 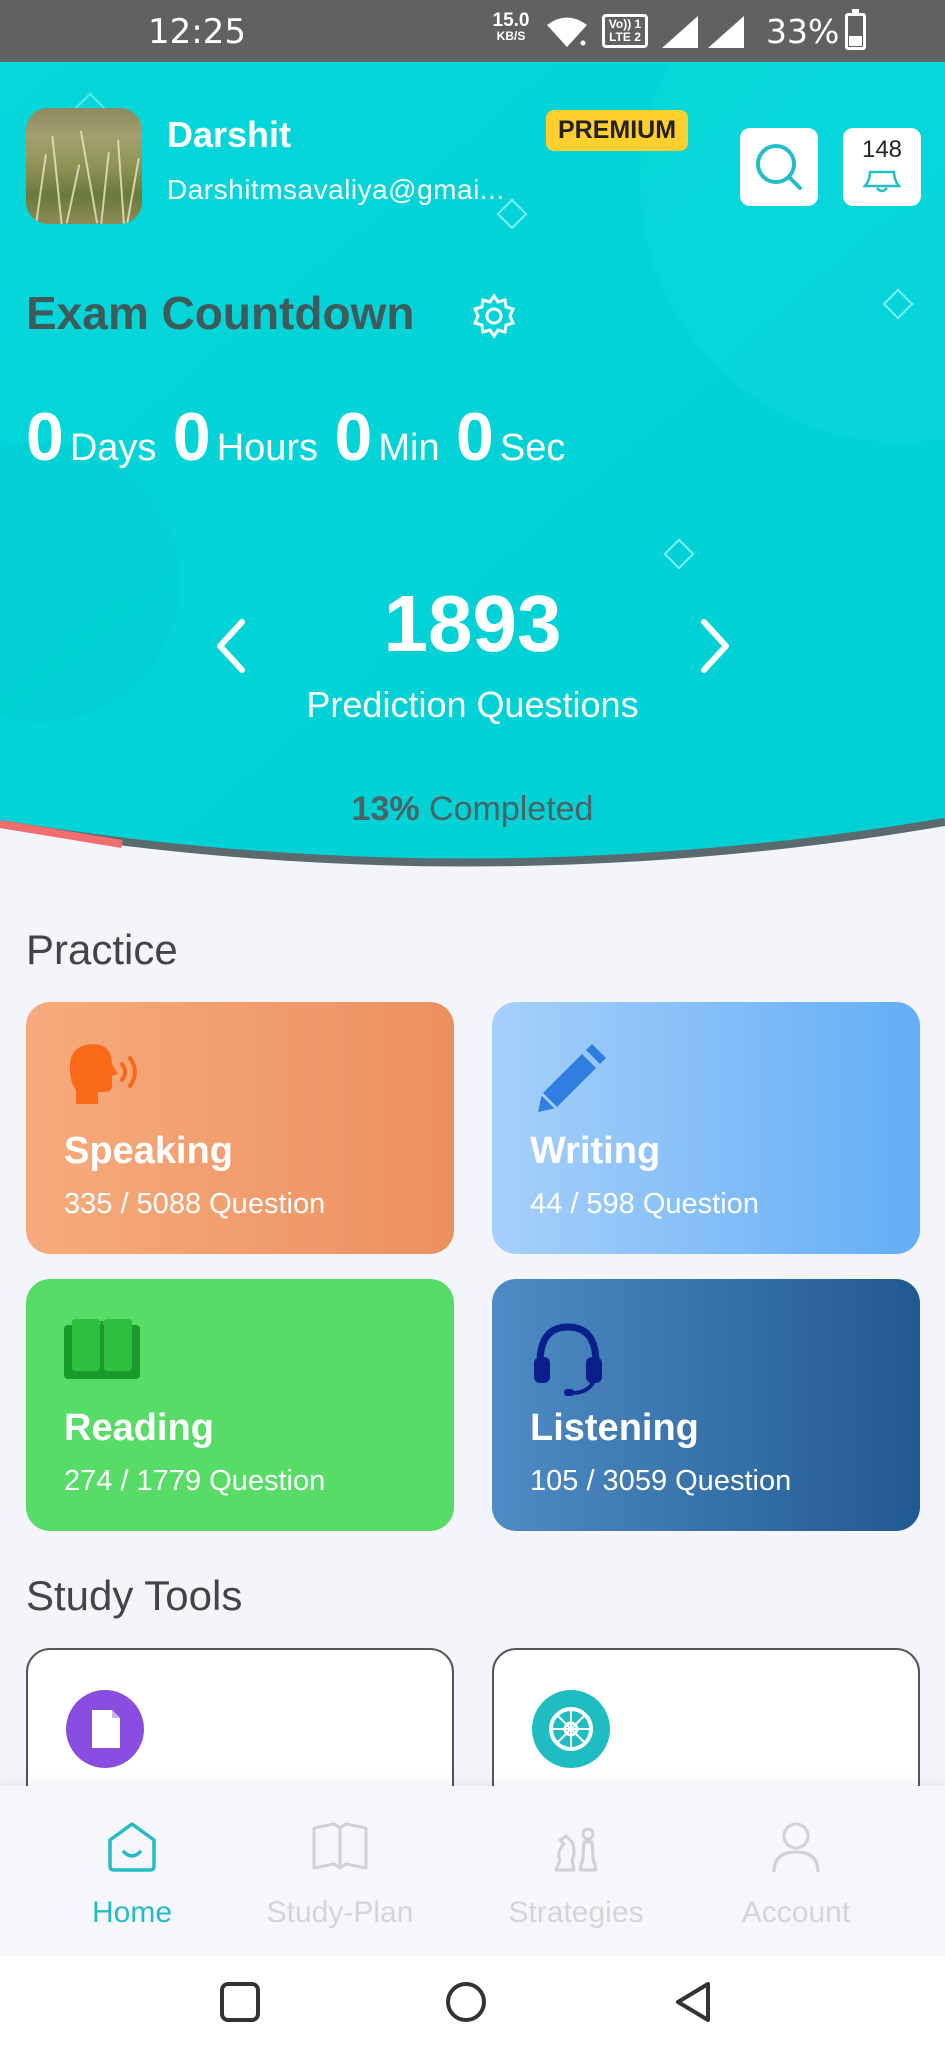 I want to click on completion-label: Completed, so click(x=511, y=809).